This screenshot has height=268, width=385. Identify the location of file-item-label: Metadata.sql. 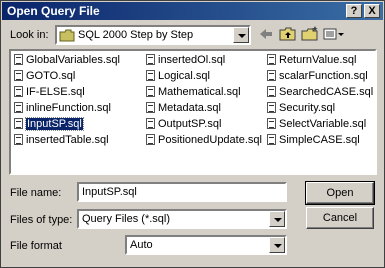
(189, 108).